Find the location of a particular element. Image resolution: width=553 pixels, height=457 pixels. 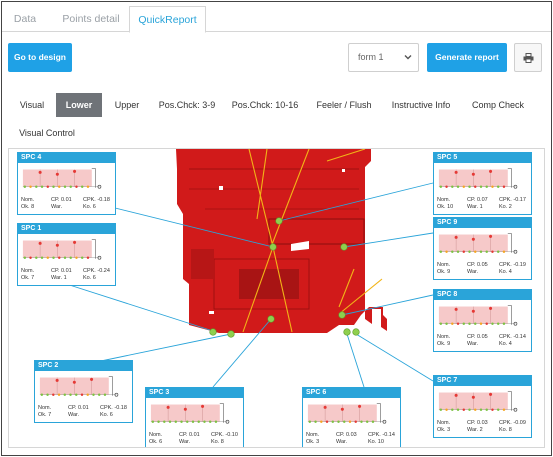

subtab-instructive-info: Instructive Info is located at coordinates (421, 105).